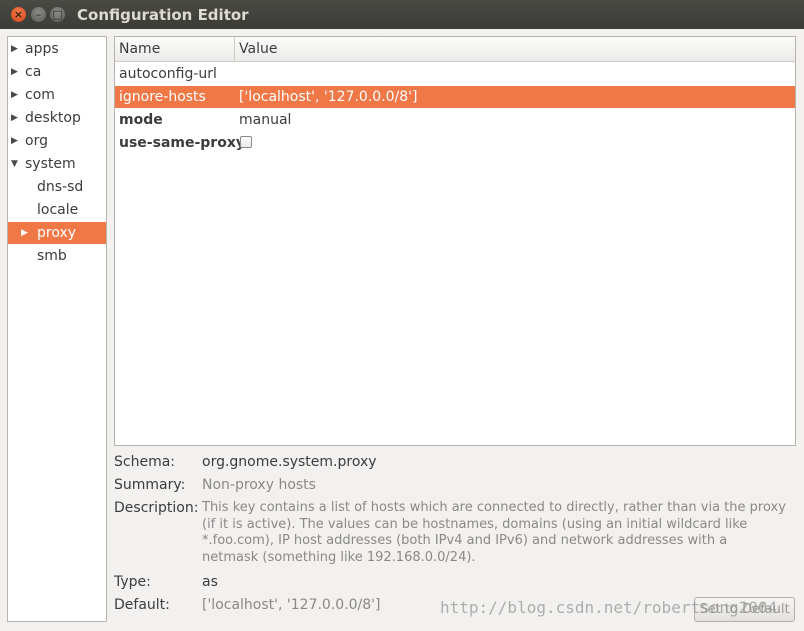 This screenshot has width=804, height=631. I want to click on summary-label: Summary:, so click(150, 485).